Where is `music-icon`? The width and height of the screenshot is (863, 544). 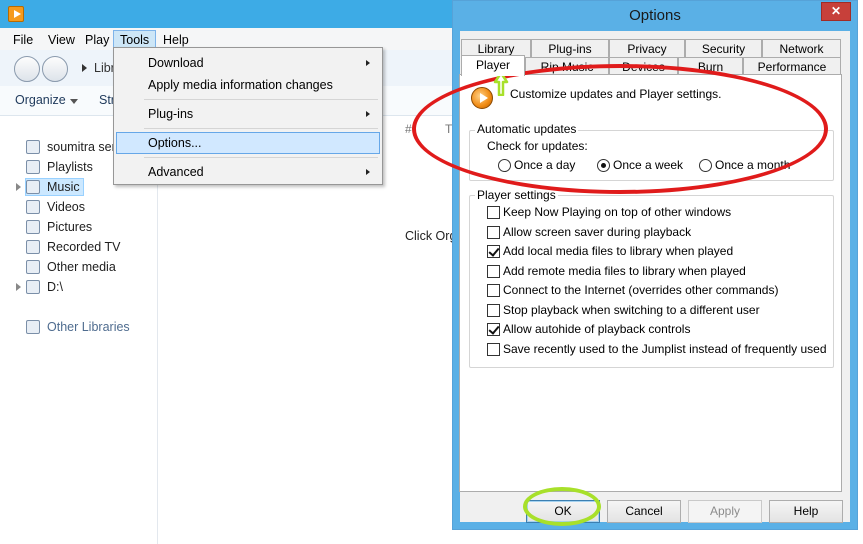 music-icon is located at coordinates (33, 187).